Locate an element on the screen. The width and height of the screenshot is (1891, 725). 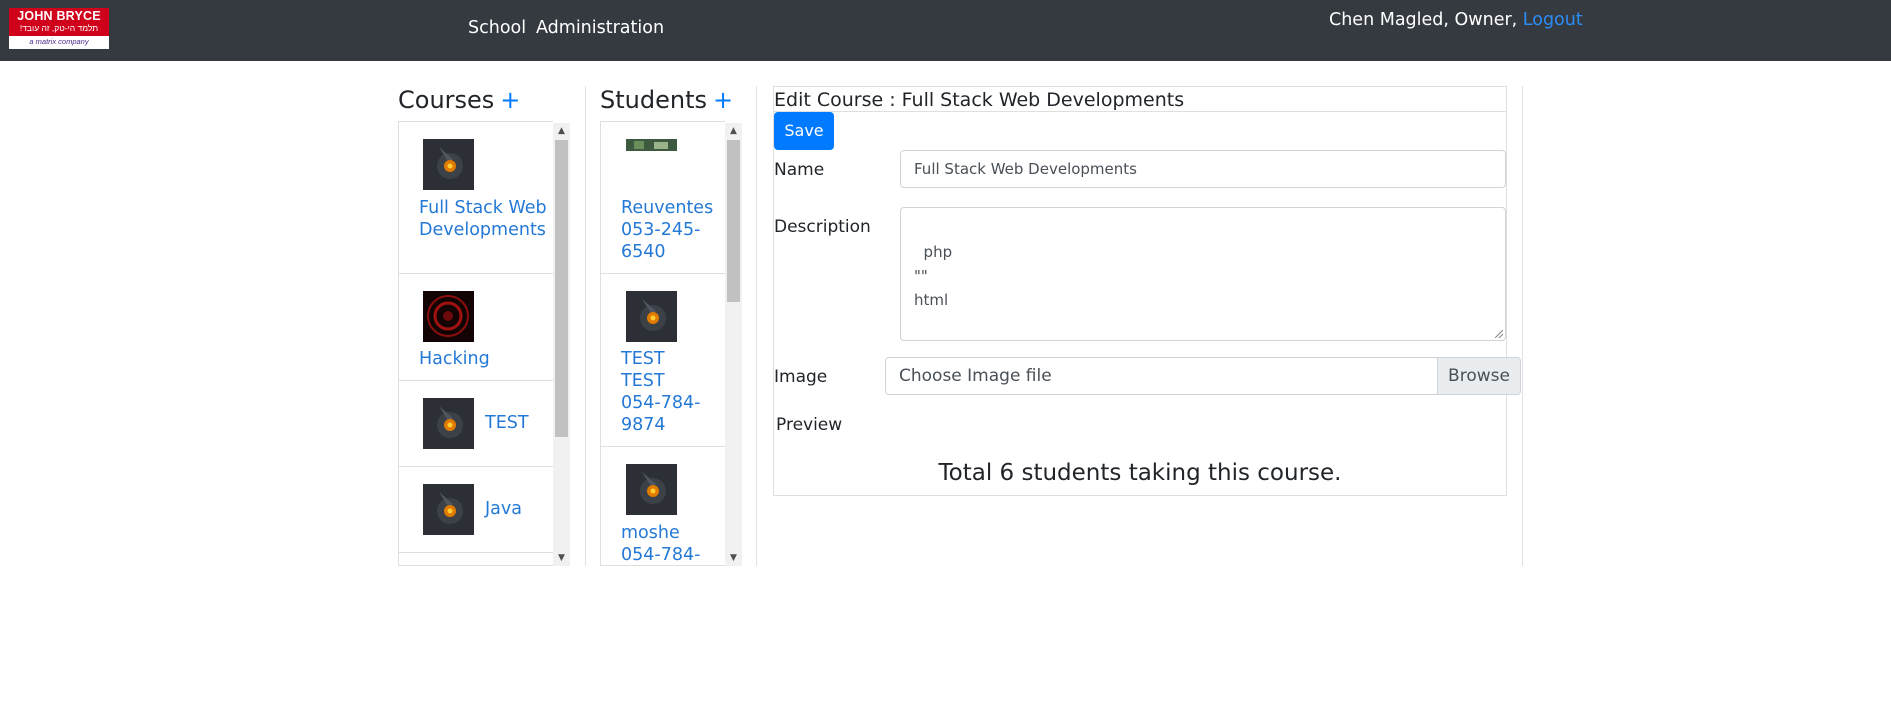
student-info: moshe 054-784- is located at coordinates (661, 543).